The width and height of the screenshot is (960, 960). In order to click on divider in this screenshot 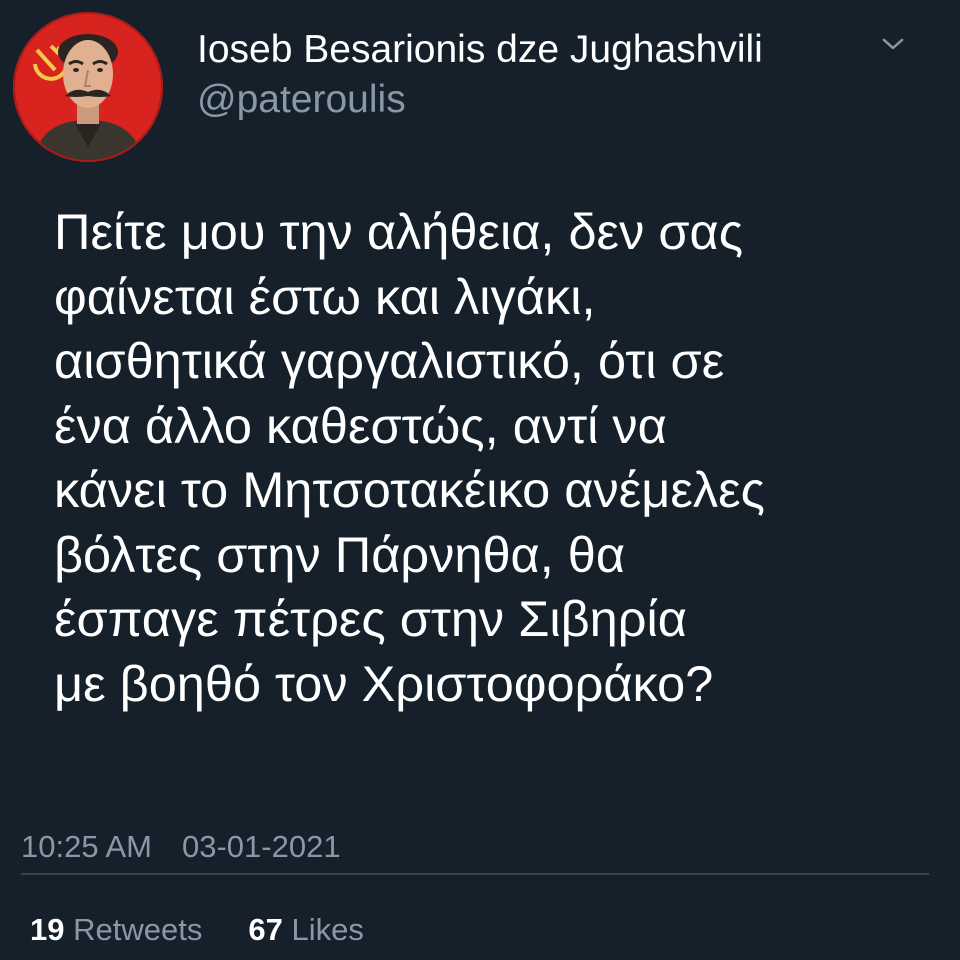, I will do `click(475, 874)`.